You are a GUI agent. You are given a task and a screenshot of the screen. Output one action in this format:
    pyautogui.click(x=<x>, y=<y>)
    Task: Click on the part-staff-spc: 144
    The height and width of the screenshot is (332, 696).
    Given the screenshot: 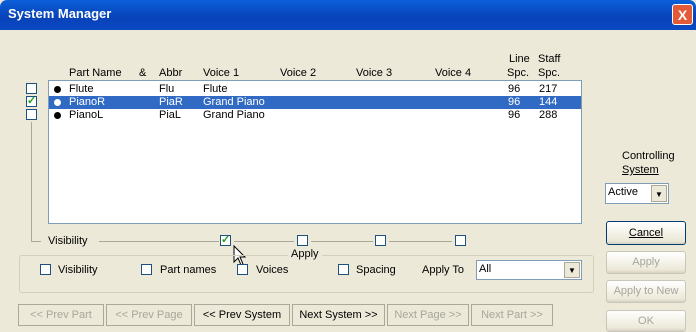 What is the action you would take?
    pyautogui.click(x=548, y=102)
    